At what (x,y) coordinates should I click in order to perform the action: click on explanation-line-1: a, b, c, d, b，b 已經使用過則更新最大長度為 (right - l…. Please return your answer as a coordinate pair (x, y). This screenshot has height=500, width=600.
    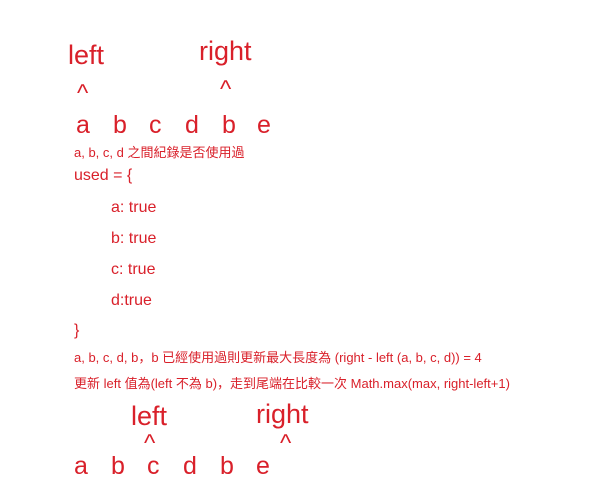
    Looking at the image, I should click on (278, 357).